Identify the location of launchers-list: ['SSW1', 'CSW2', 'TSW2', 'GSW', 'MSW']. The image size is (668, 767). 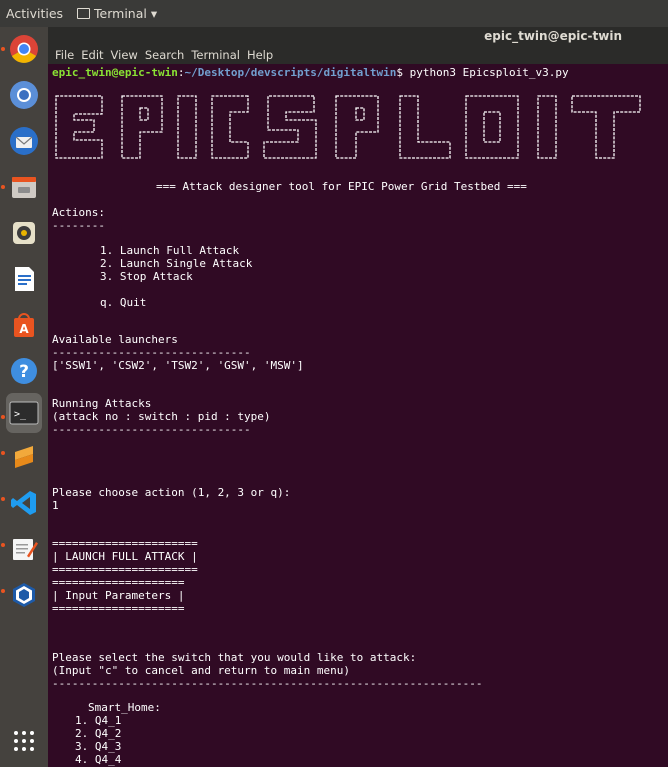
(178, 365).